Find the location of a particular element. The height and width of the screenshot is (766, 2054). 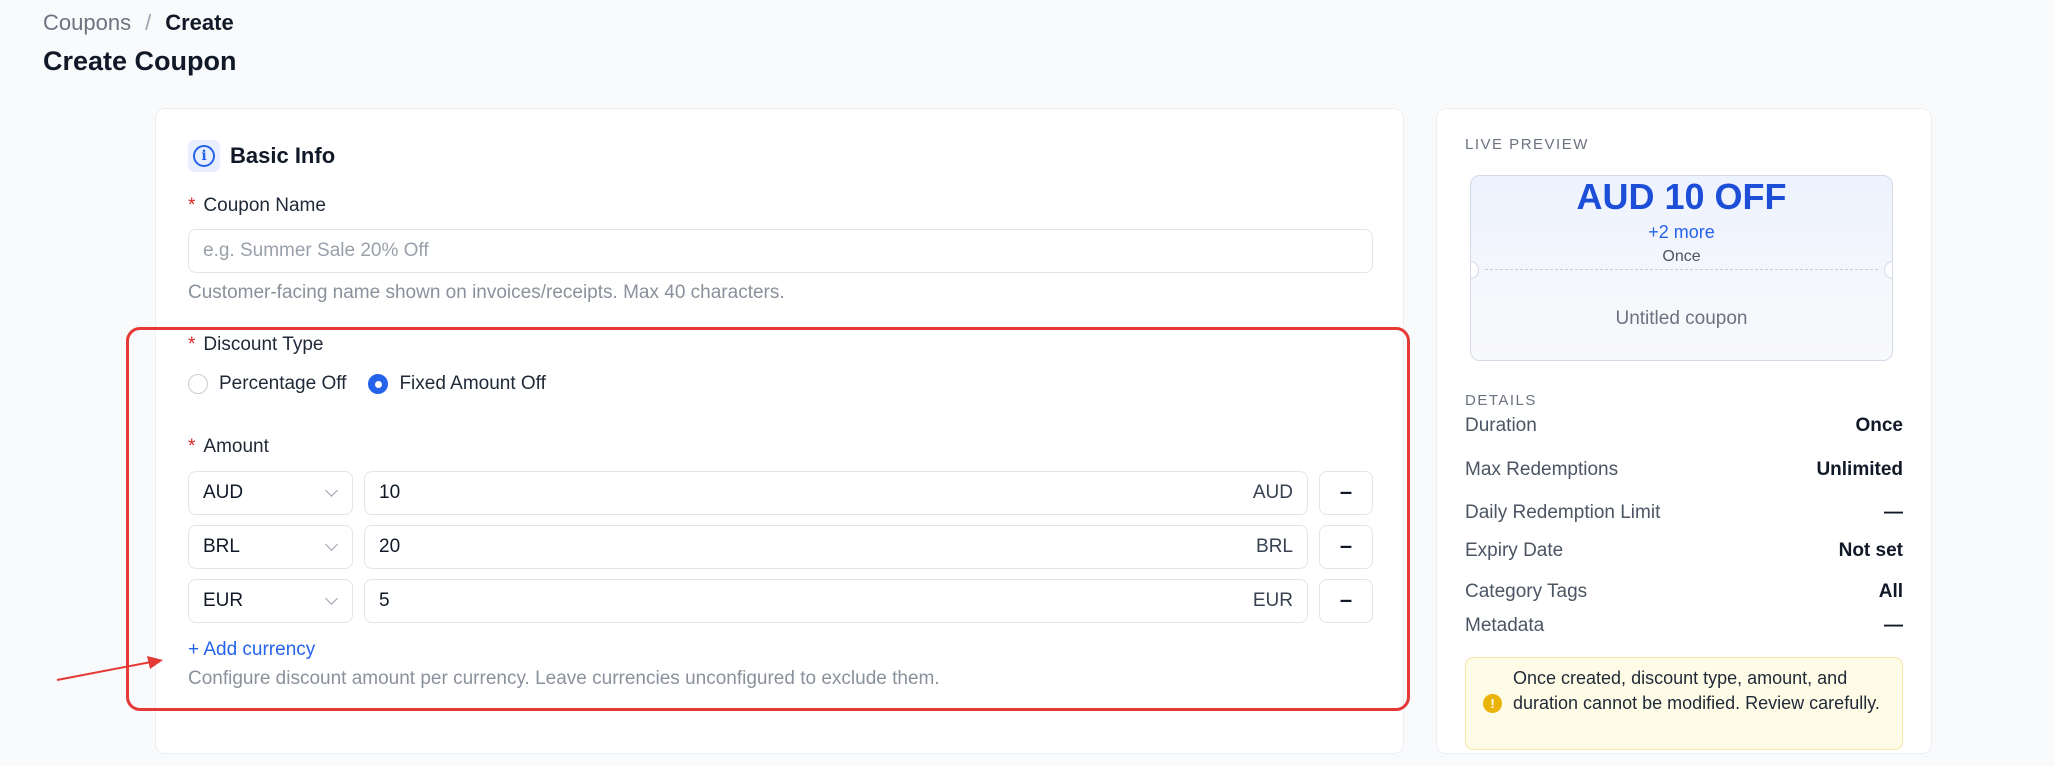

radio-button-selected is located at coordinates (378, 384).